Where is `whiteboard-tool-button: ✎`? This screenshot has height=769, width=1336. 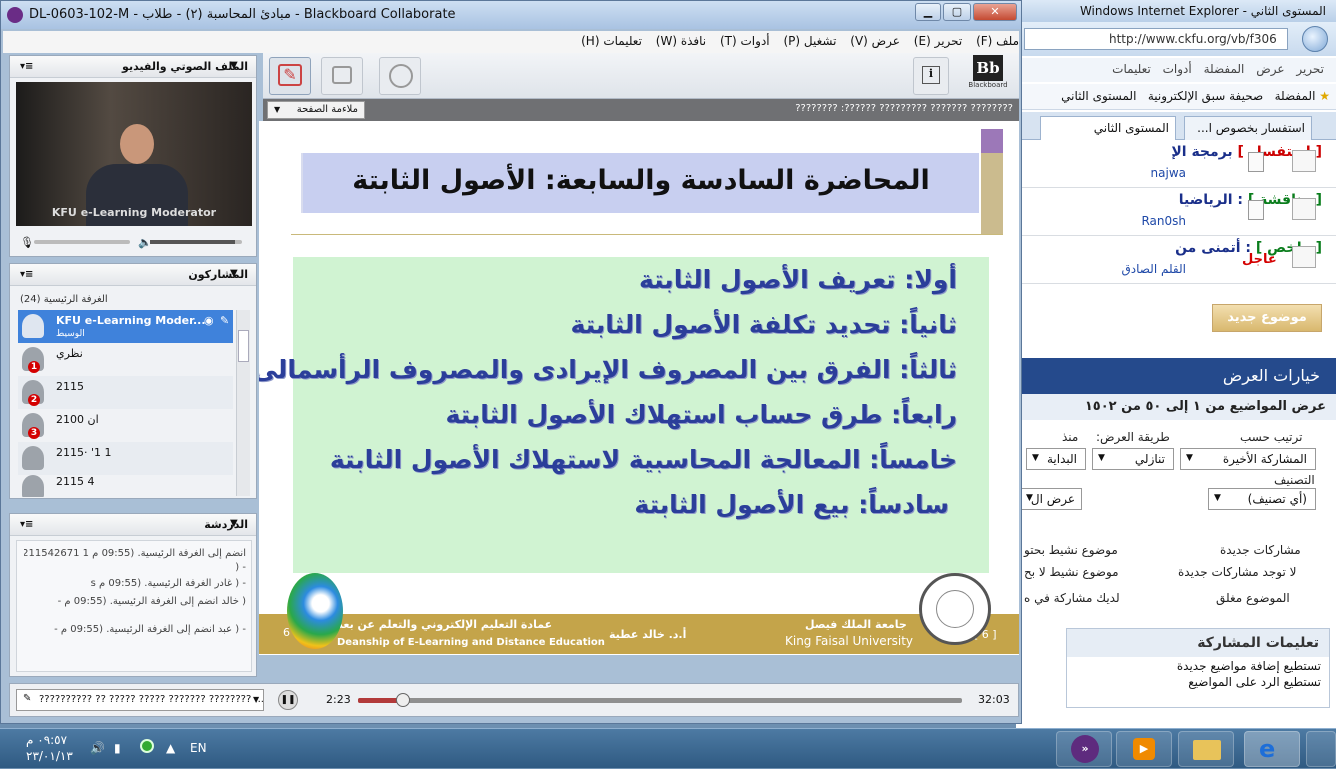
whiteboard-tool-button: ✎ is located at coordinates (290, 76).